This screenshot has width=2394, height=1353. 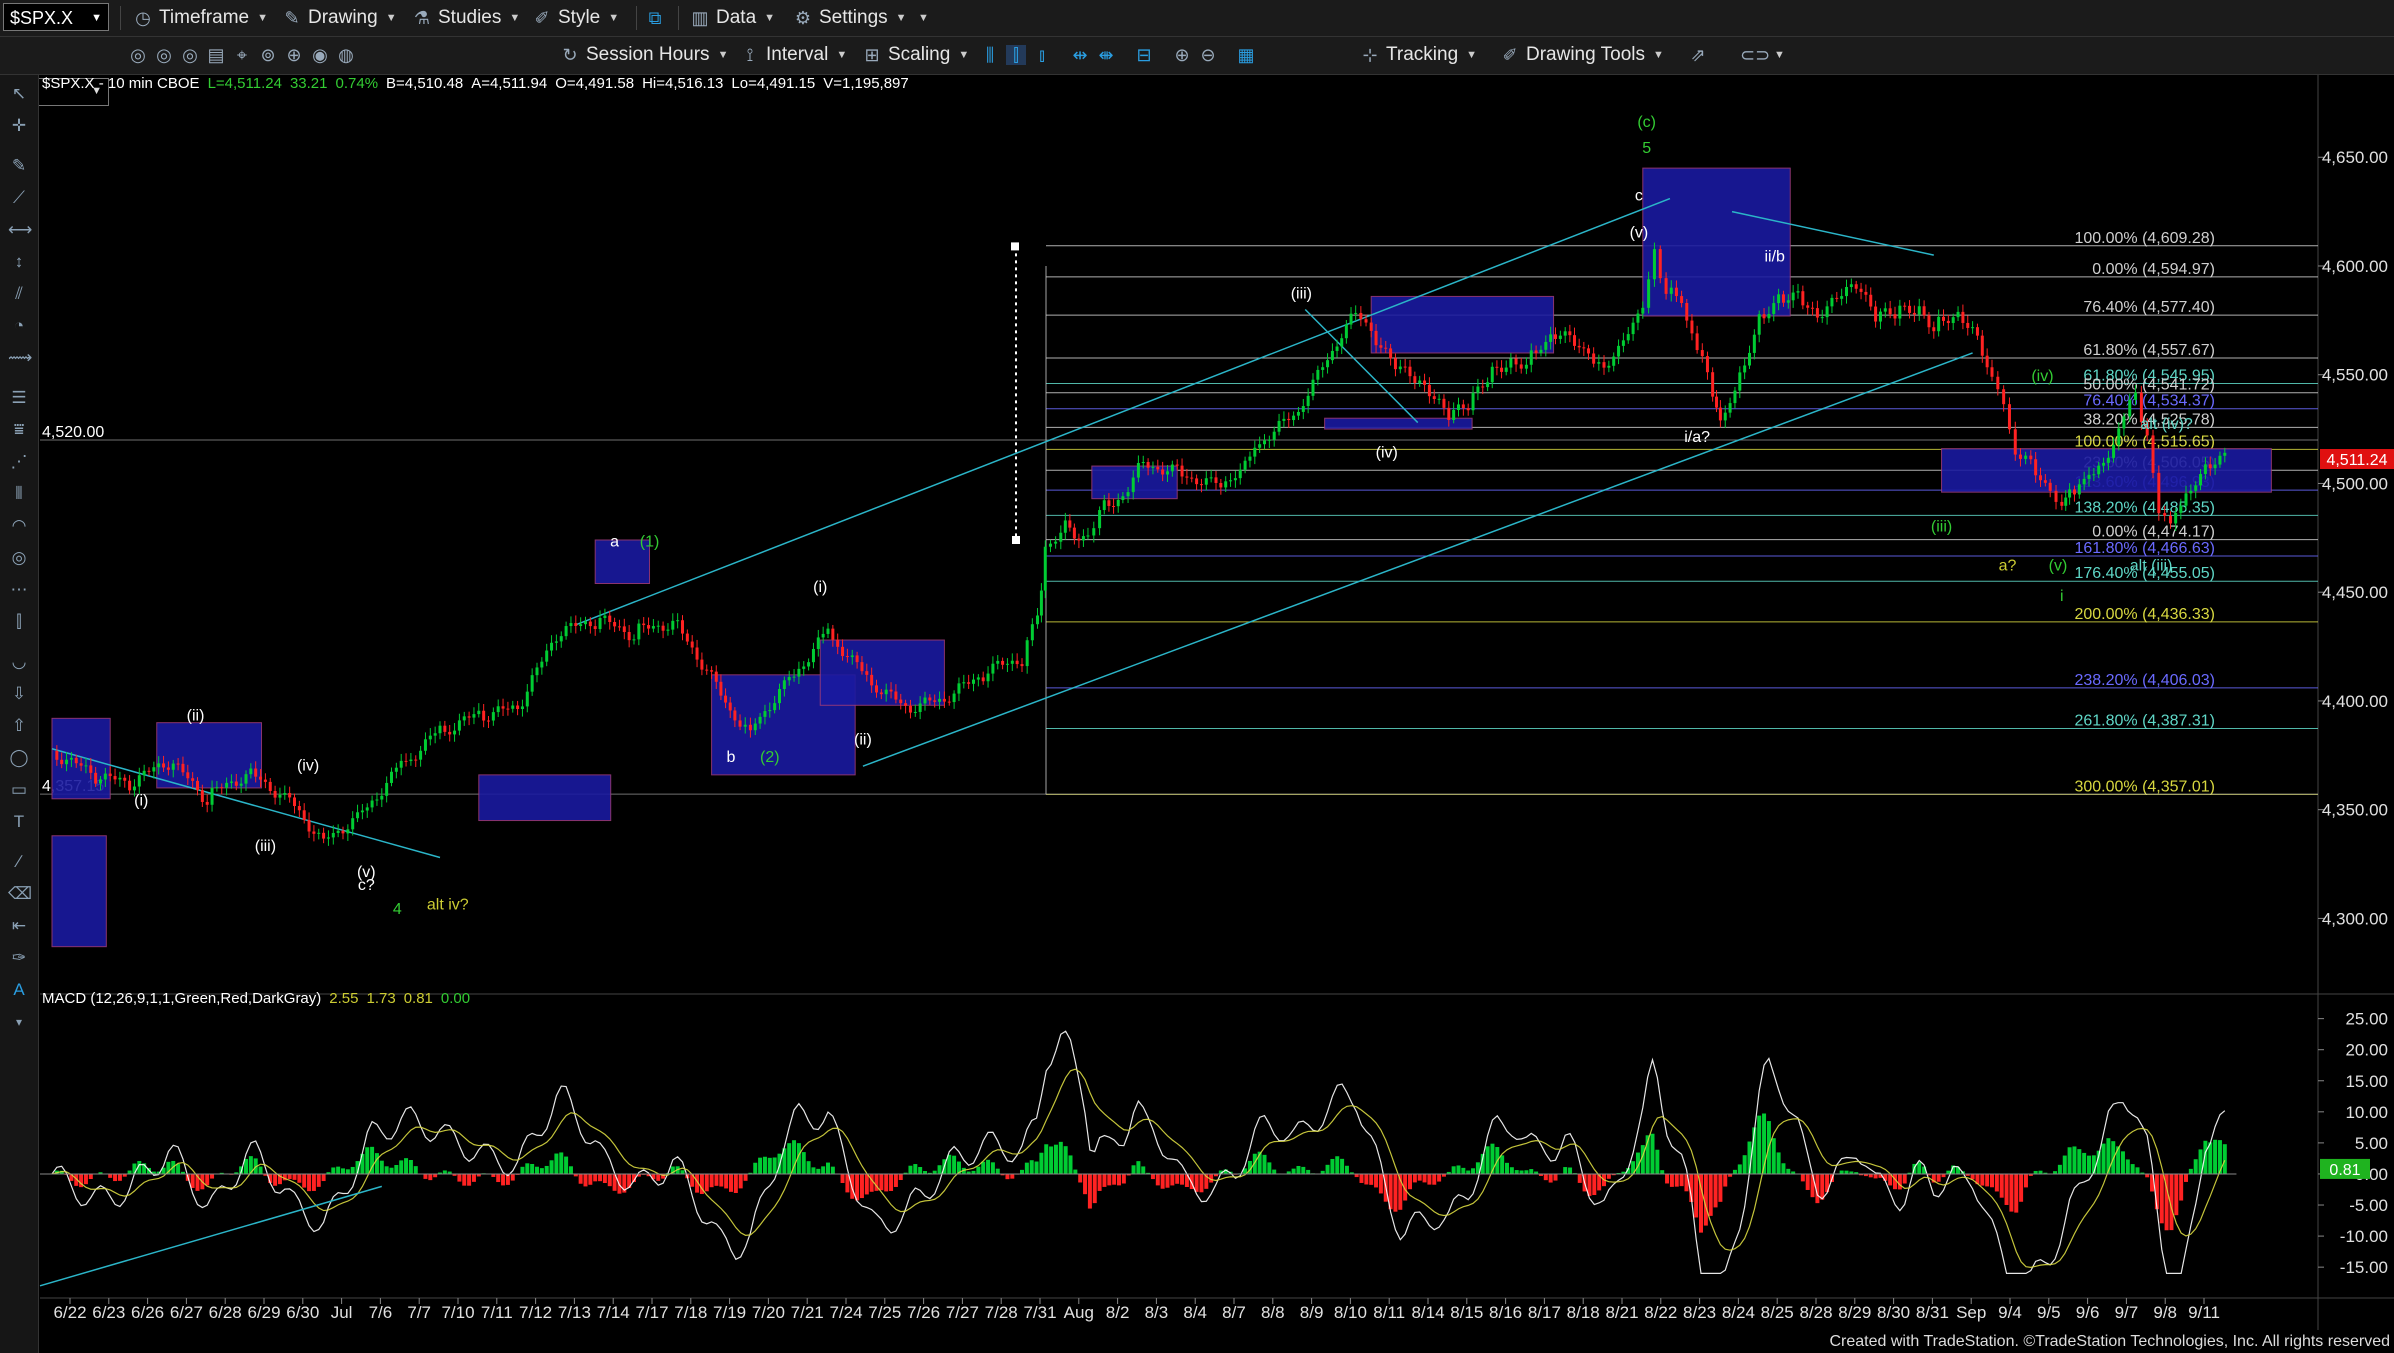 What do you see at coordinates (575, 18) in the screenshot?
I see `style-button: ✐ Style ▼` at bounding box center [575, 18].